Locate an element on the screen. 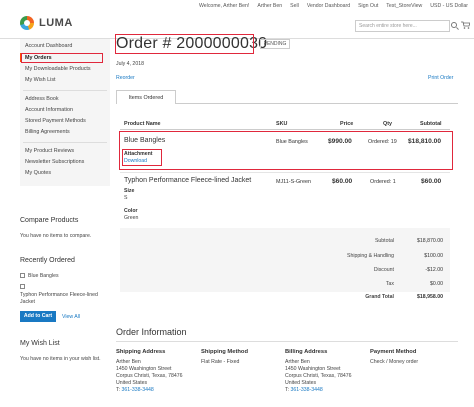  compare-title: Compare Products is located at coordinates (49, 220).